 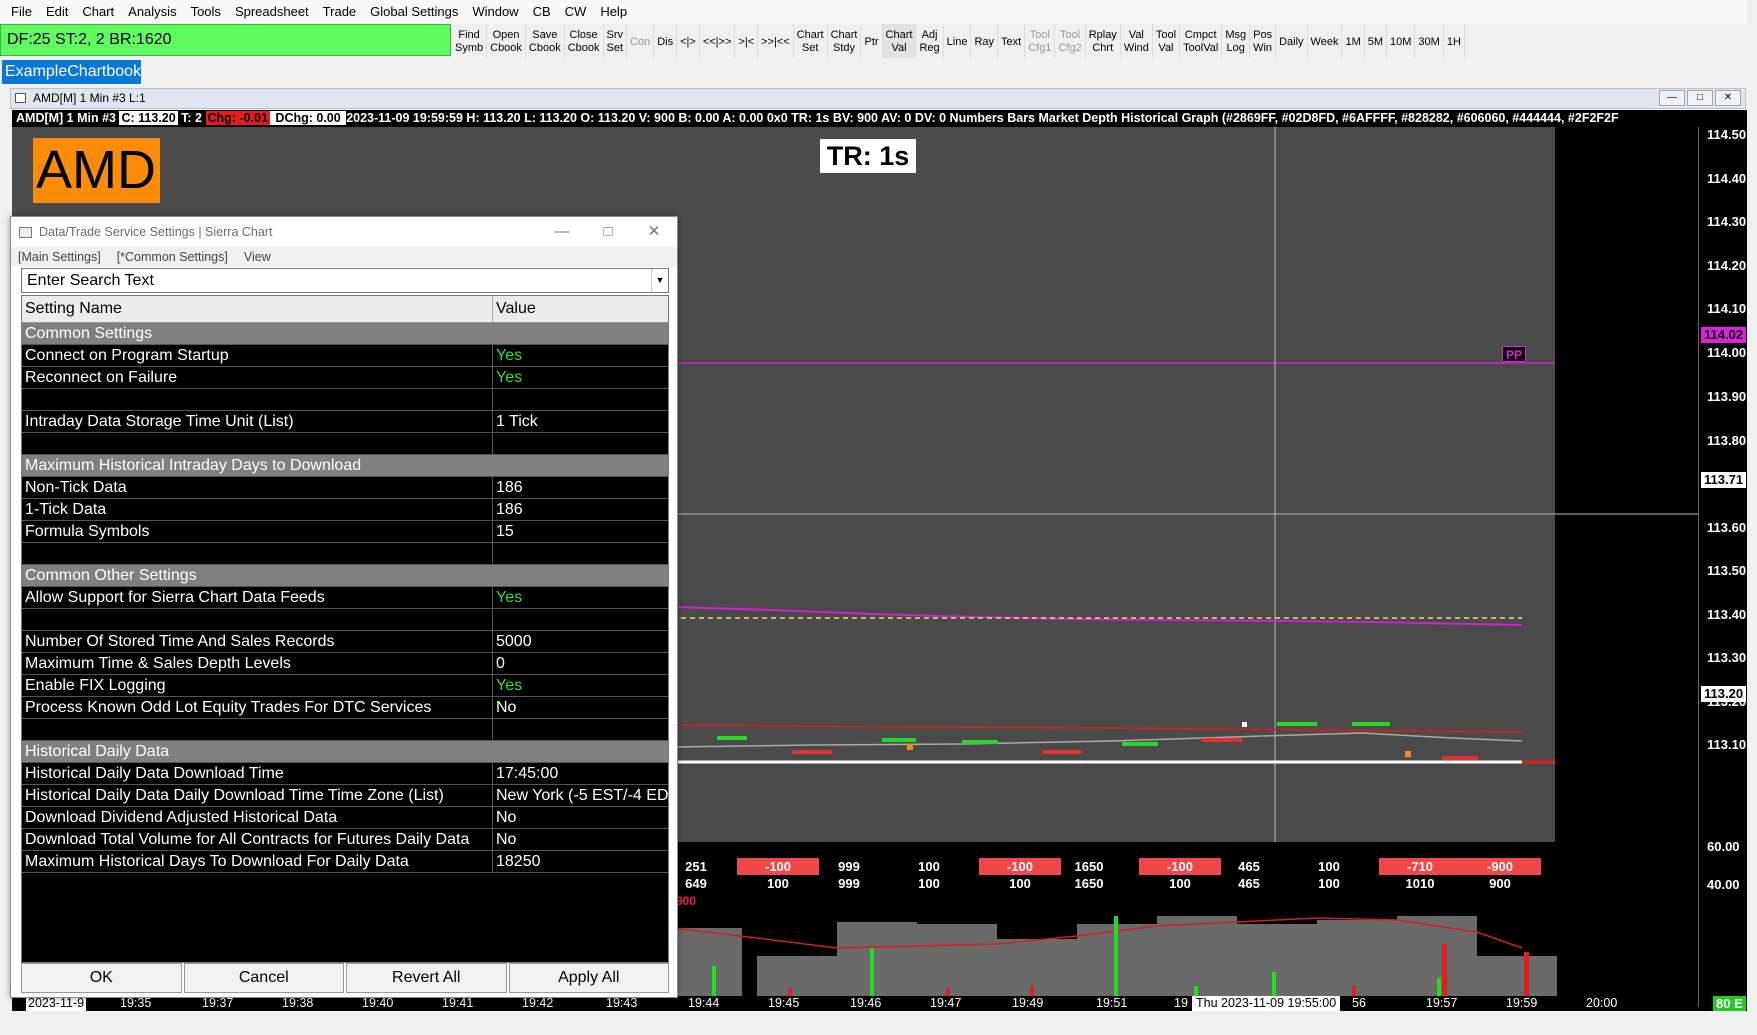 I want to click on toolbar-button-10m: 10M, so click(x=1401, y=41).